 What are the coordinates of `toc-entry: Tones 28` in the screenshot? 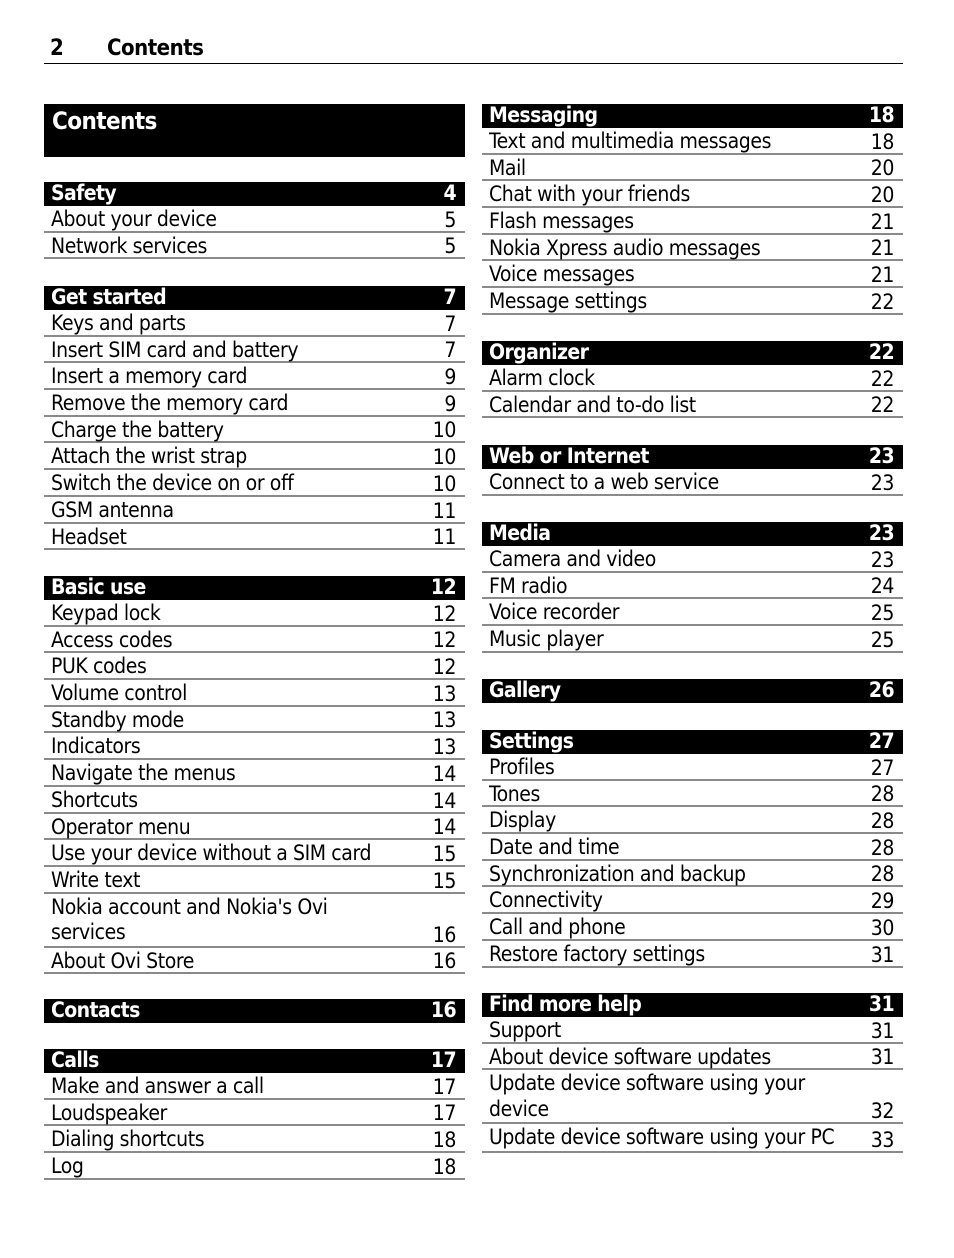 It's located at (692, 794).